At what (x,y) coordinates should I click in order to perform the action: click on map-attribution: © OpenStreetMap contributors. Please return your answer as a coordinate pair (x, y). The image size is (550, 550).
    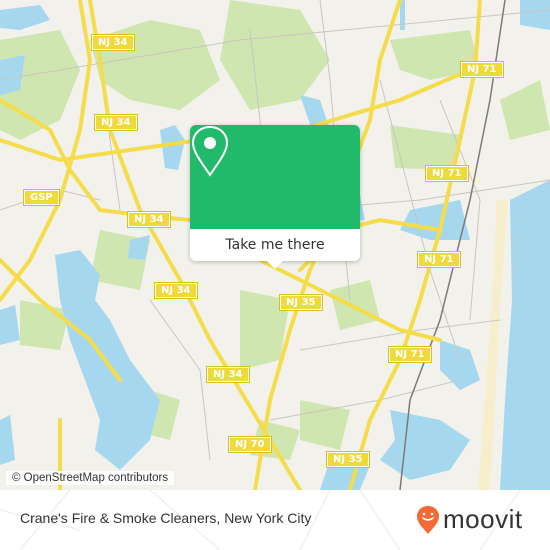
    Looking at the image, I should click on (90, 478).